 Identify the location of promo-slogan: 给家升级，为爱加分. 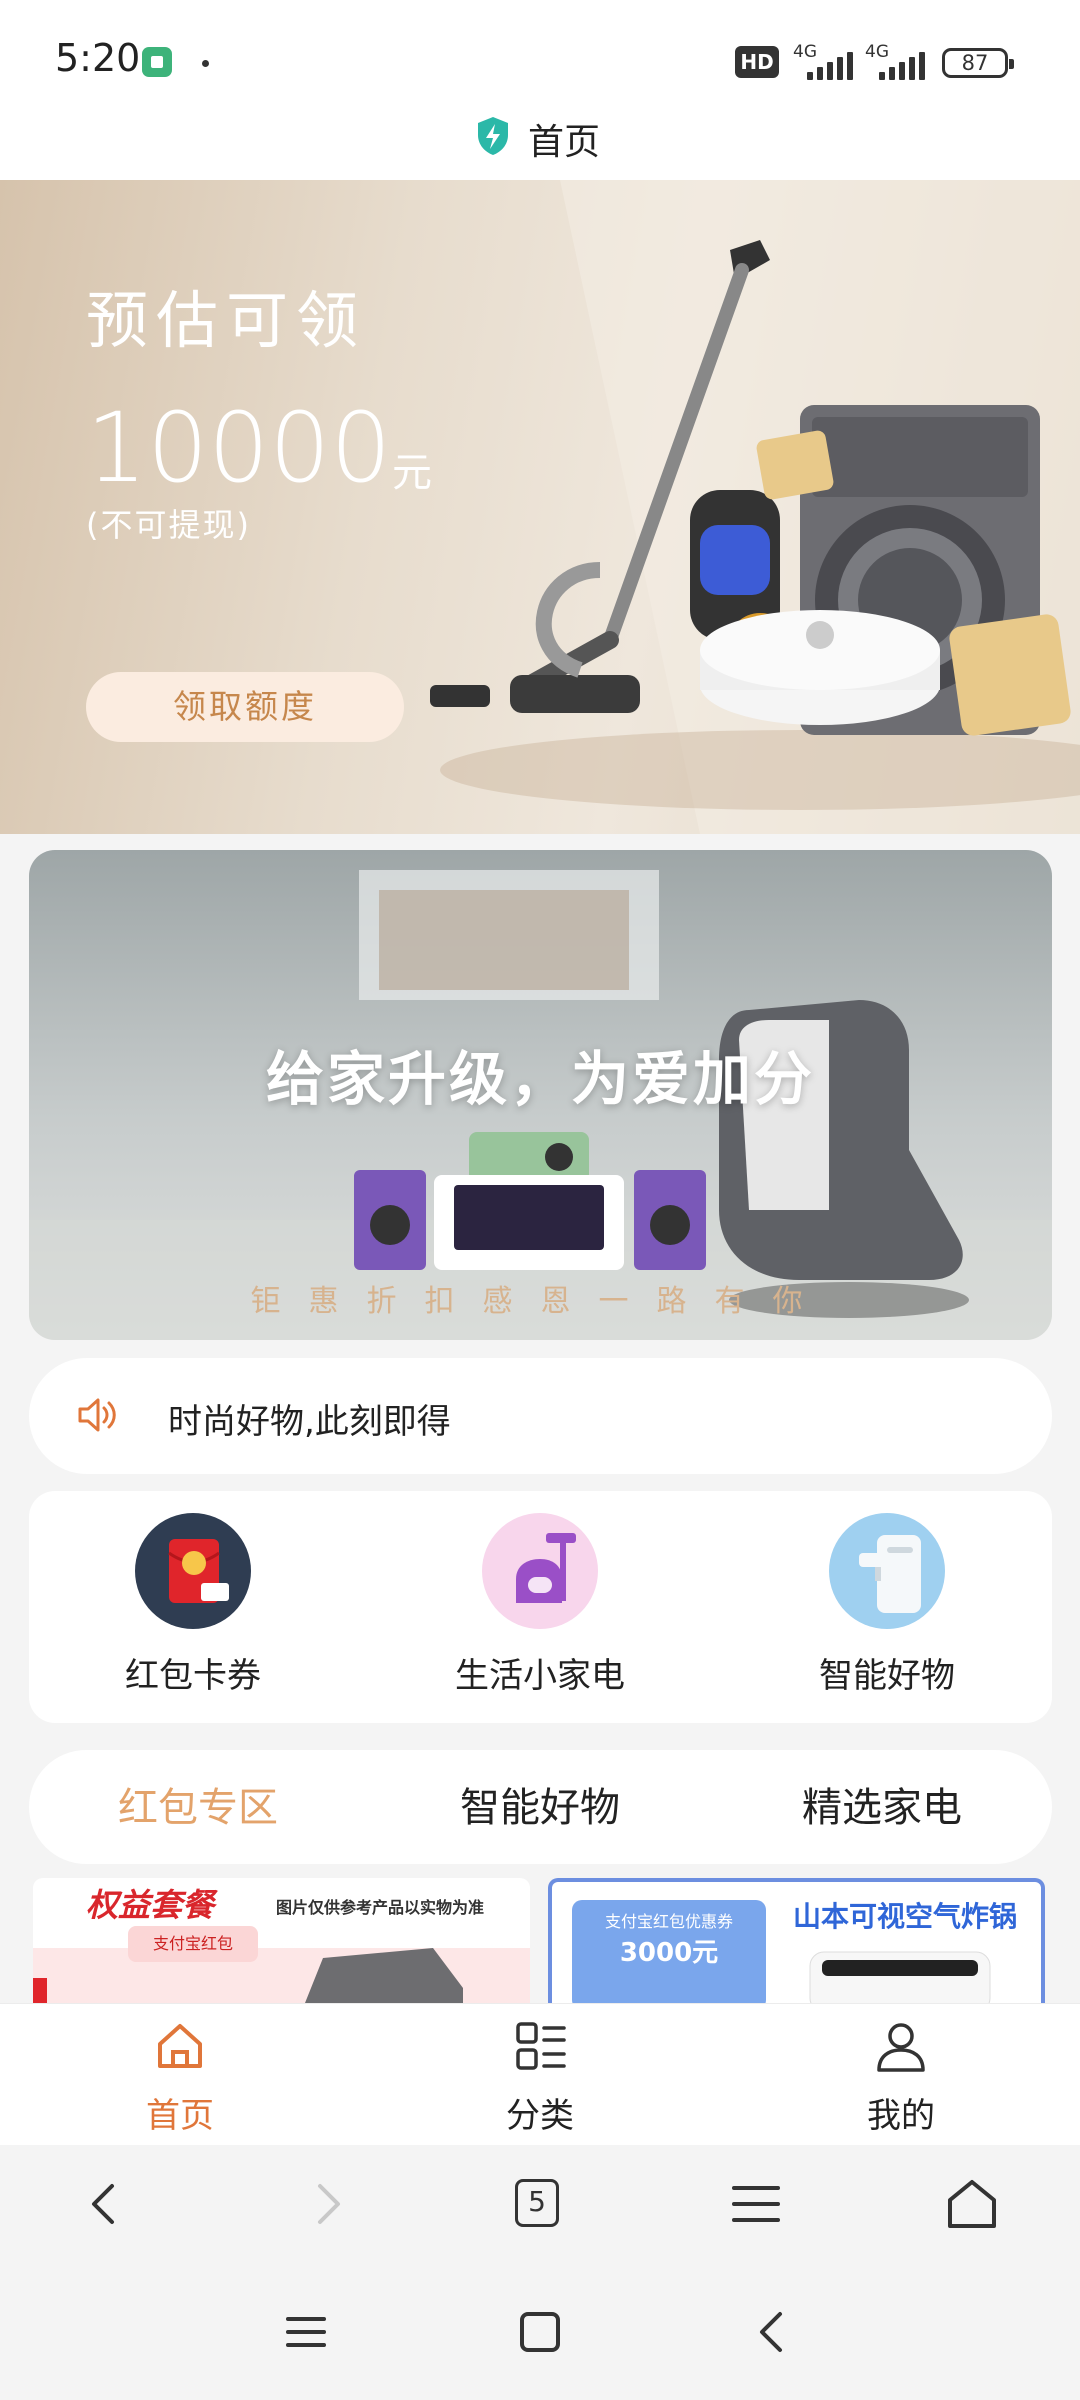
(540, 1079).